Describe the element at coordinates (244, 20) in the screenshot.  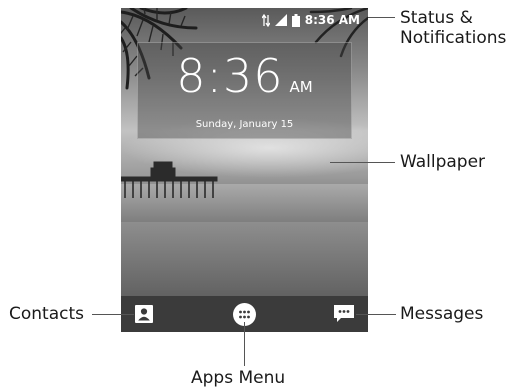
I see `status-bar: 8:36 AM` at that location.